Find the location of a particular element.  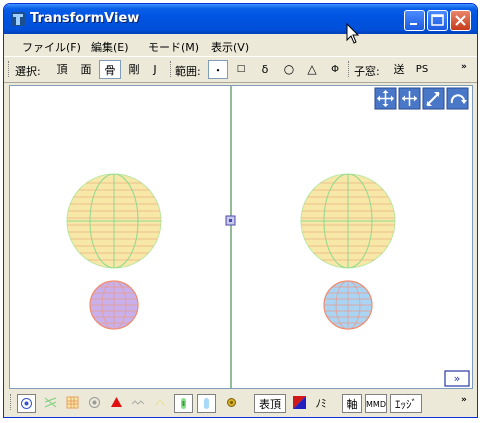

mouse-cursor-icon is located at coordinates (353, 33).